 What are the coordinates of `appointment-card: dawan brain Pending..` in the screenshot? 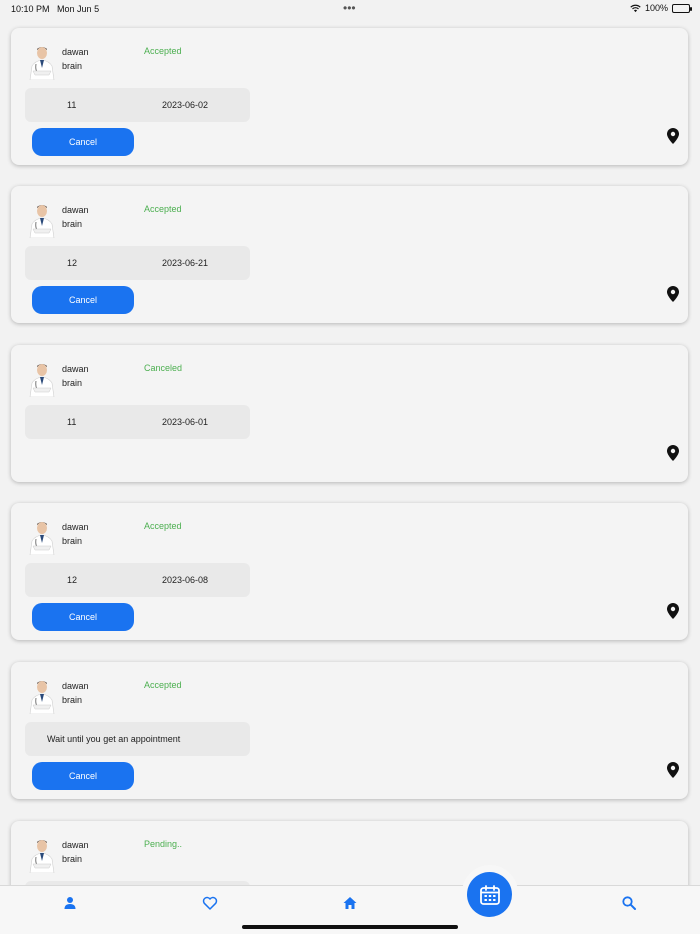 It's located at (349, 853).